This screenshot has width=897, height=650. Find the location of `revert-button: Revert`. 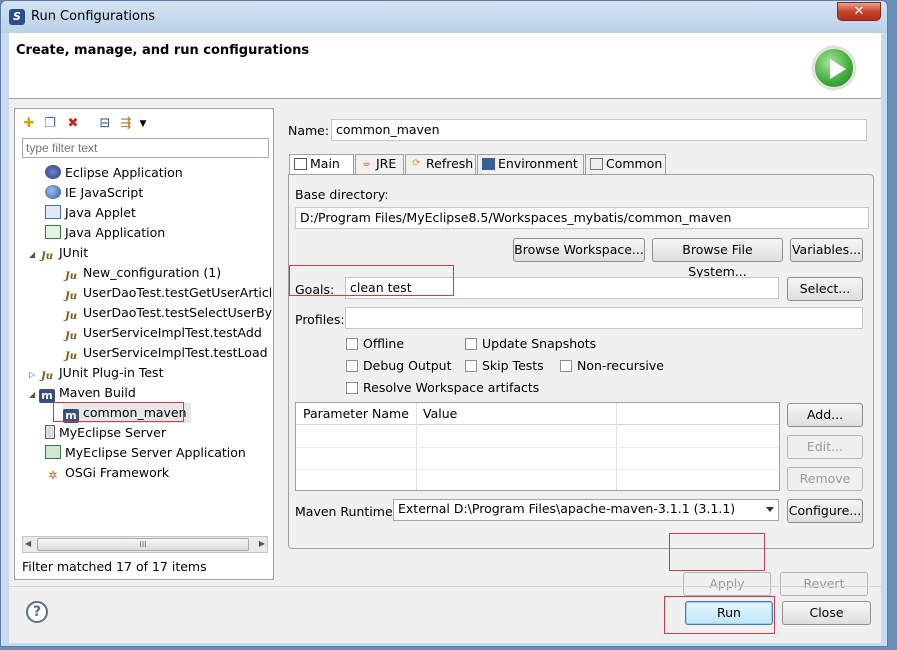

revert-button: Revert is located at coordinates (824, 584).